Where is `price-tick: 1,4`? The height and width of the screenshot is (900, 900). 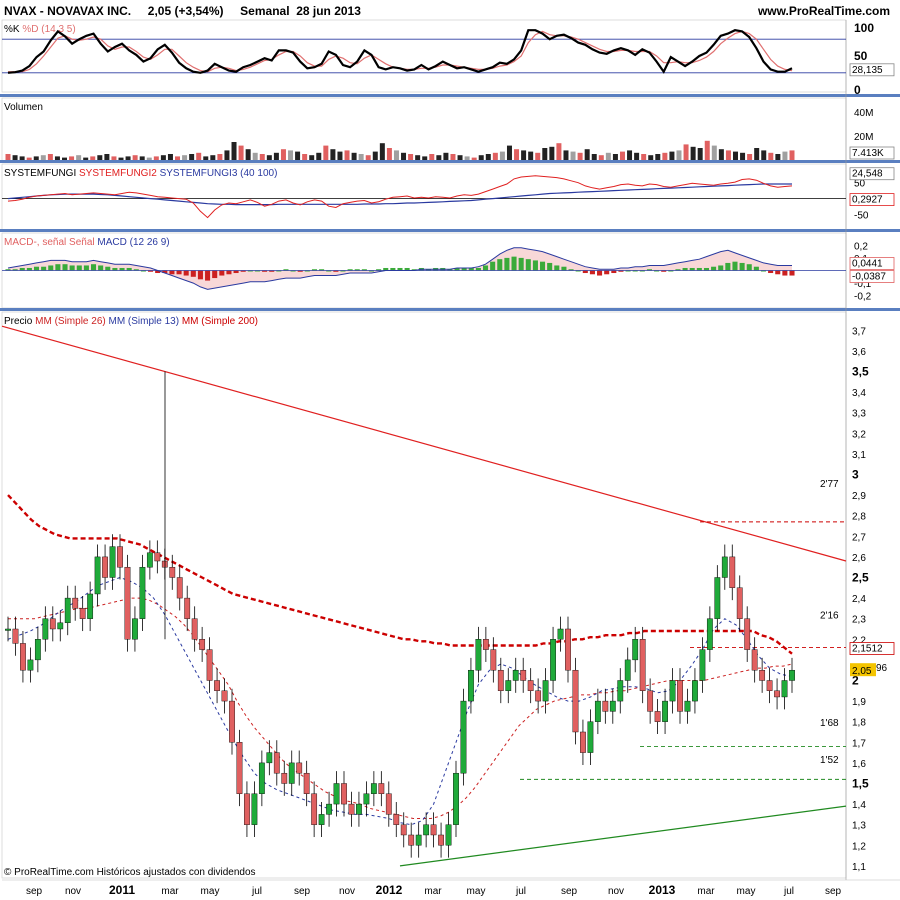 price-tick: 1,4 is located at coordinates (859, 805).